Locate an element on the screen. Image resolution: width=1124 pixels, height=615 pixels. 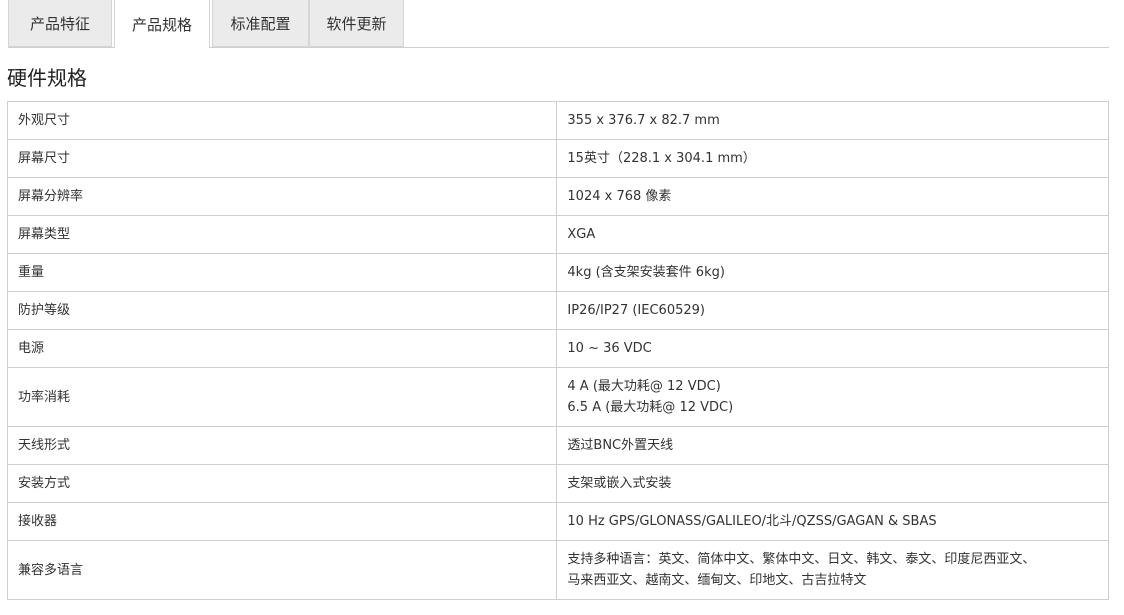
spec-value: 透过BNC外置天线 is located at coordinates (832, 445).